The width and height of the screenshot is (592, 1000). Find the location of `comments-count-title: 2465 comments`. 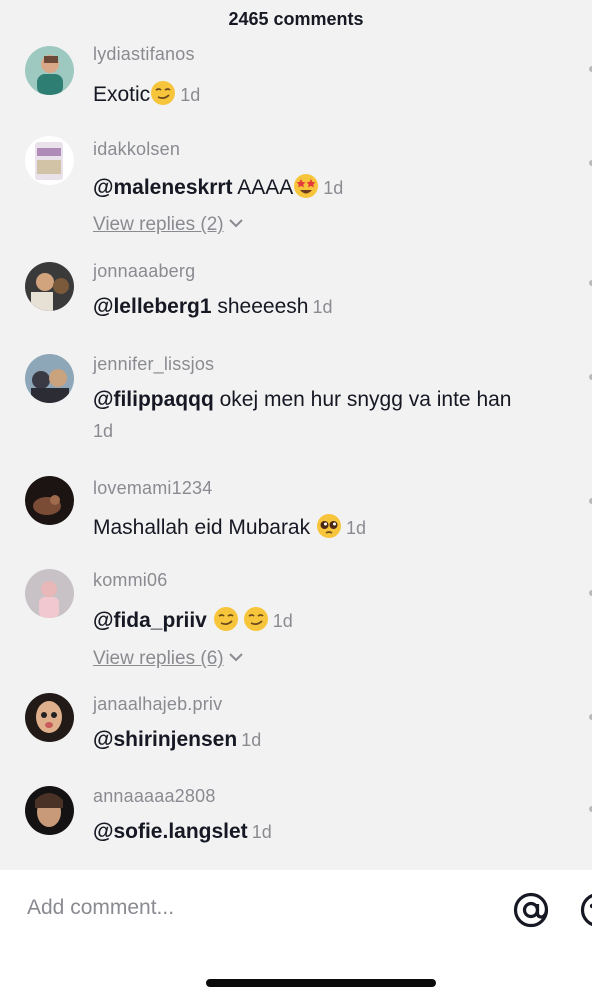

comments-count-title: 2465 comments is located at coordinates (296, 18).